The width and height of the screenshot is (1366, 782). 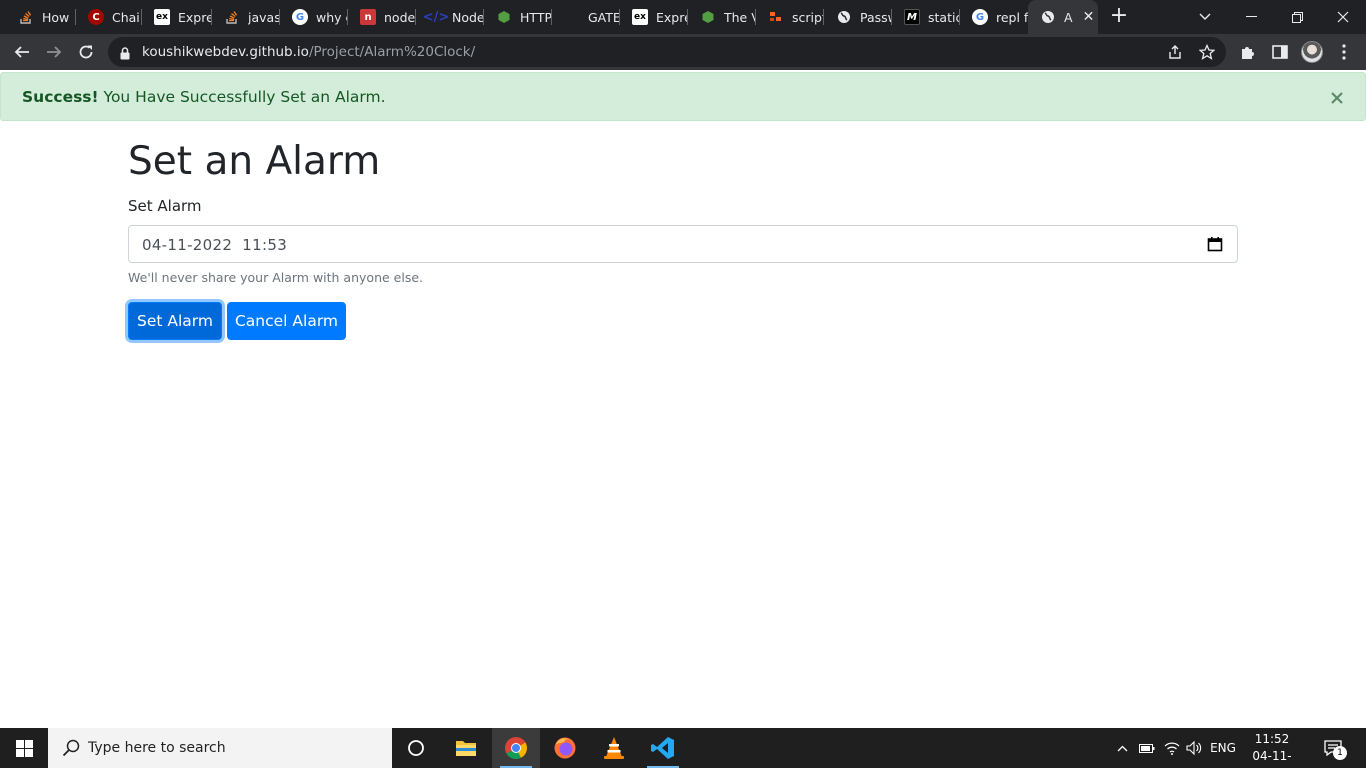 What do you see at coordinates (1272, 764) in the screenshot?
I see `clock-date: 04-11-2022` at bounding box center [1272, 764].